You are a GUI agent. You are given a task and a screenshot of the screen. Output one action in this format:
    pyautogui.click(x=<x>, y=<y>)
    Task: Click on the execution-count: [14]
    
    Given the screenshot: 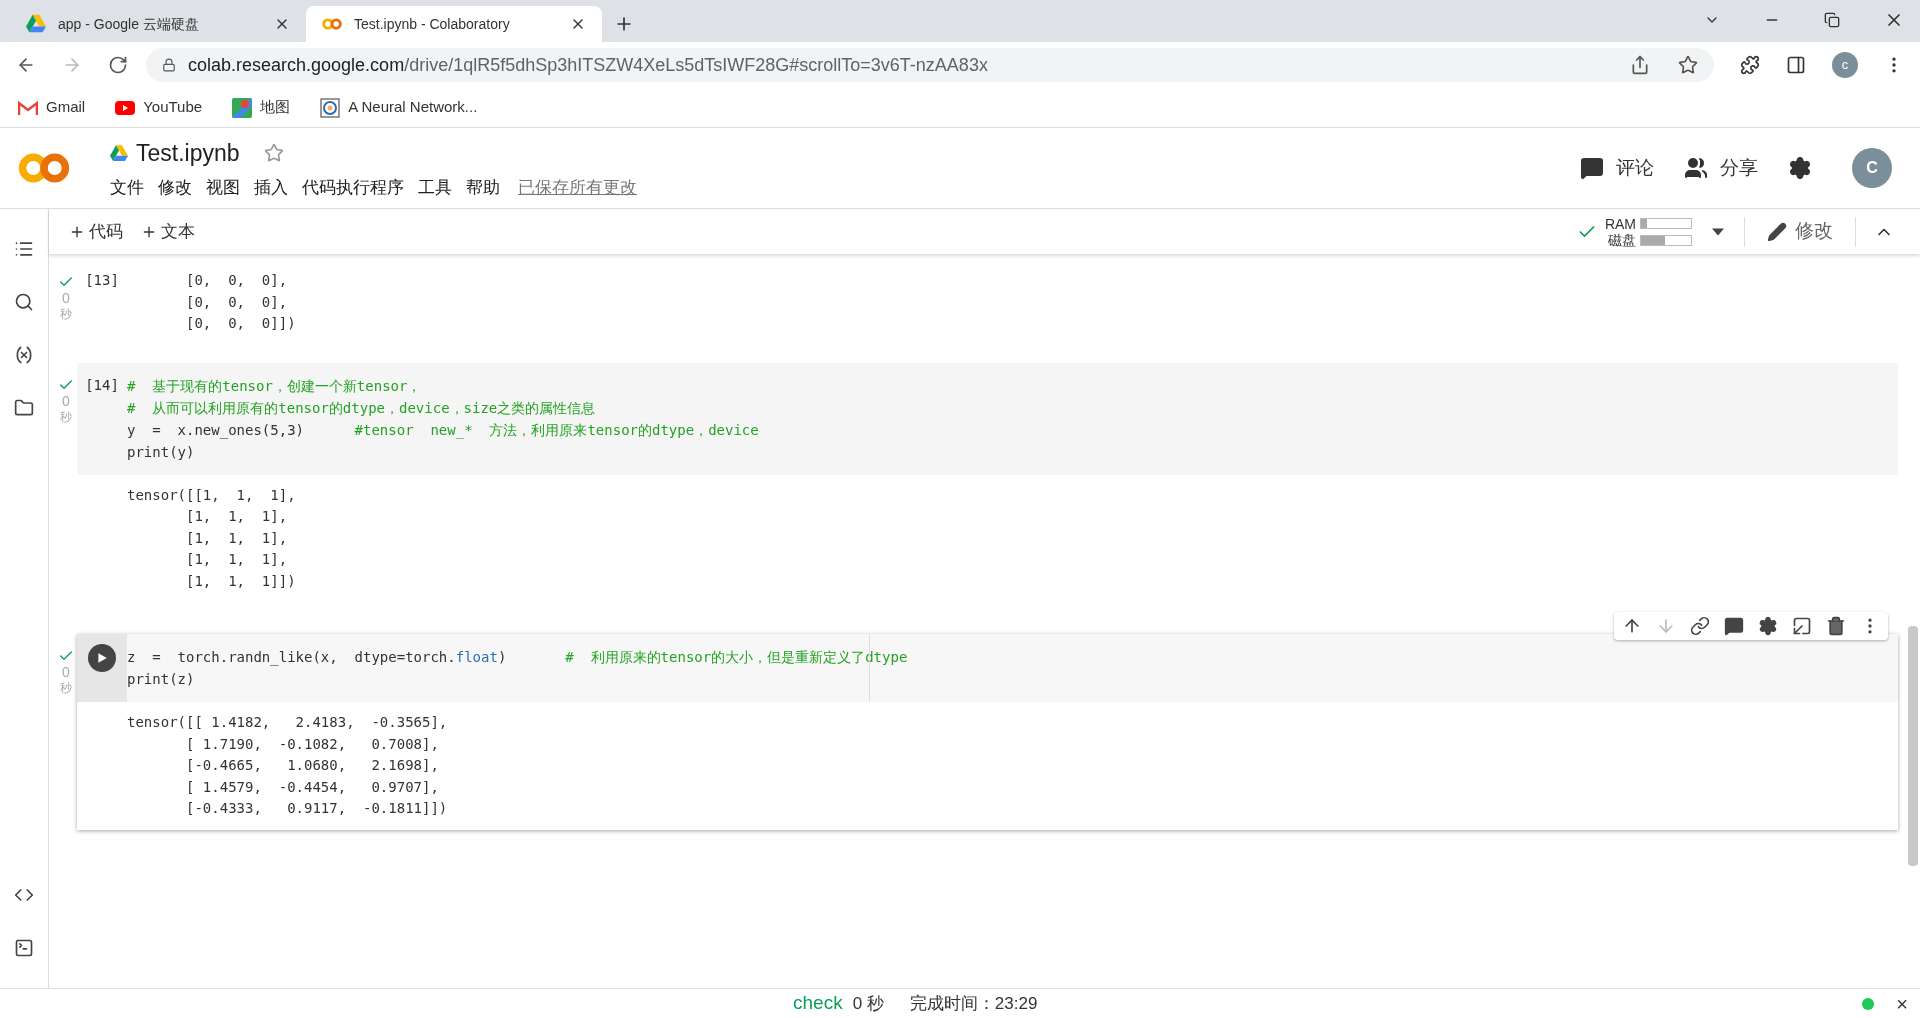 What is the action you would take?
    pyautogui.click(x=102, y=385)
    